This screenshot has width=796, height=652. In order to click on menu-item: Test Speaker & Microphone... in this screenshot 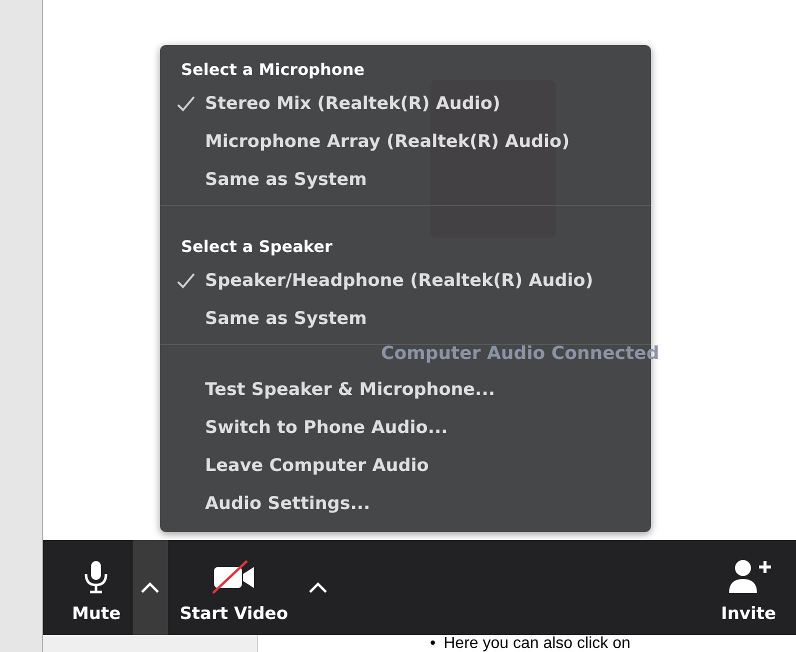, I will do `click(405, 390)`.